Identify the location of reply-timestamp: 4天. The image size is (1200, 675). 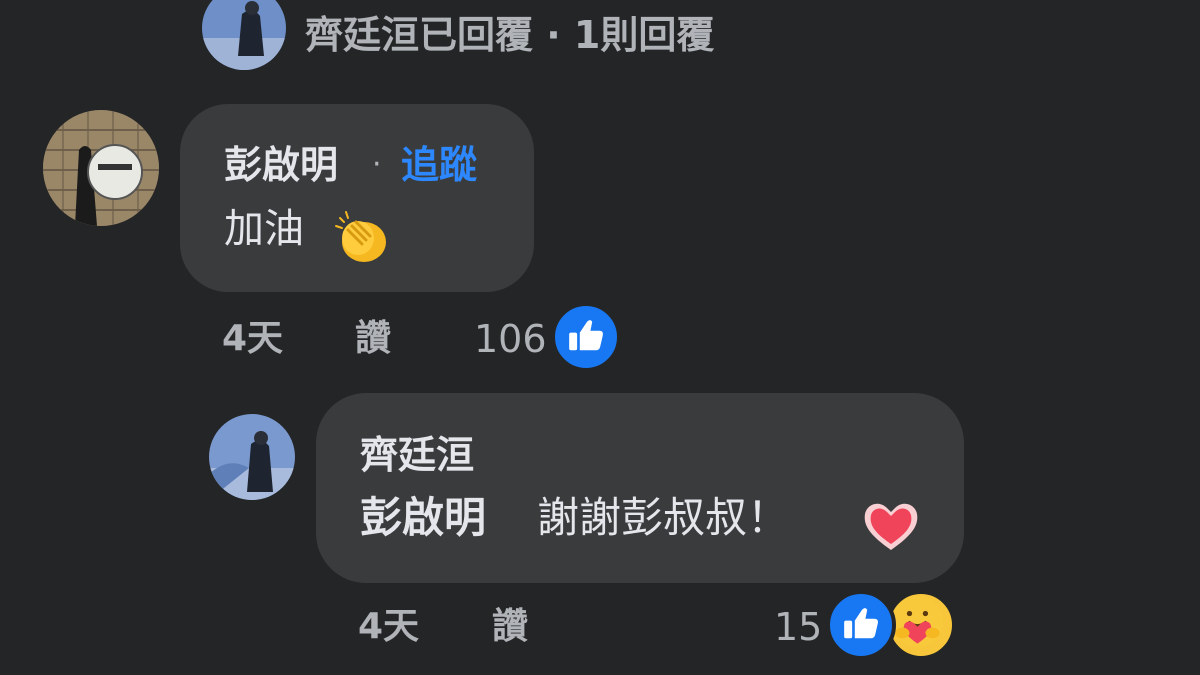
(388, 627).